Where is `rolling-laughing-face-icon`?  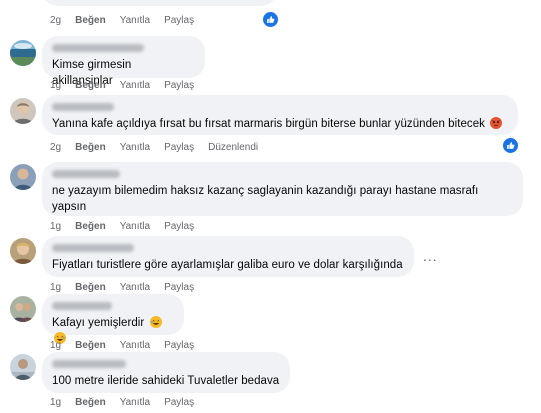 rolling-laughing-face-icon is located at coordinates (155, 322).